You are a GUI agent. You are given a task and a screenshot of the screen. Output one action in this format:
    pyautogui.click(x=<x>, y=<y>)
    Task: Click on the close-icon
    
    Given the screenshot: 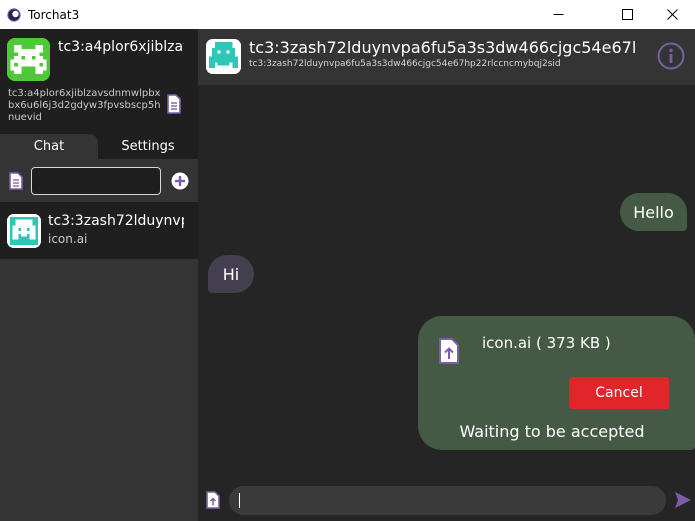 What is the action you would take?
    pyautogui.click(x=672, y=14)
    